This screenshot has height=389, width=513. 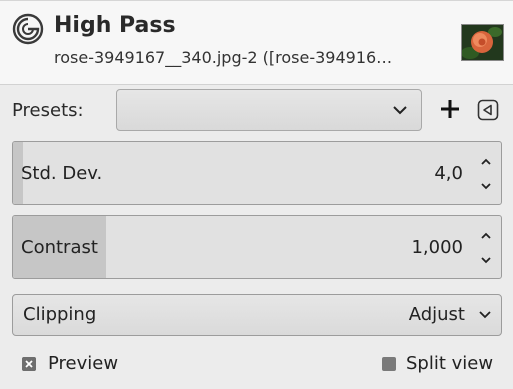 I want to click on preset-menu-icon, so click(x=488, y=110).